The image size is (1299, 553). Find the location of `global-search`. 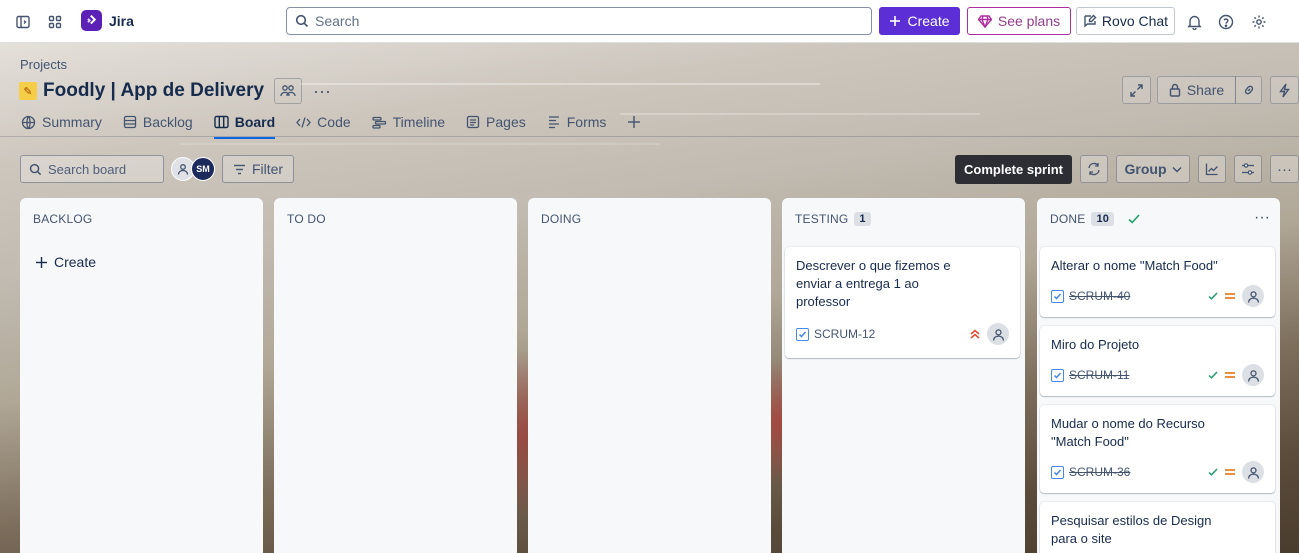

global-search is located at coordinates (579, 21).